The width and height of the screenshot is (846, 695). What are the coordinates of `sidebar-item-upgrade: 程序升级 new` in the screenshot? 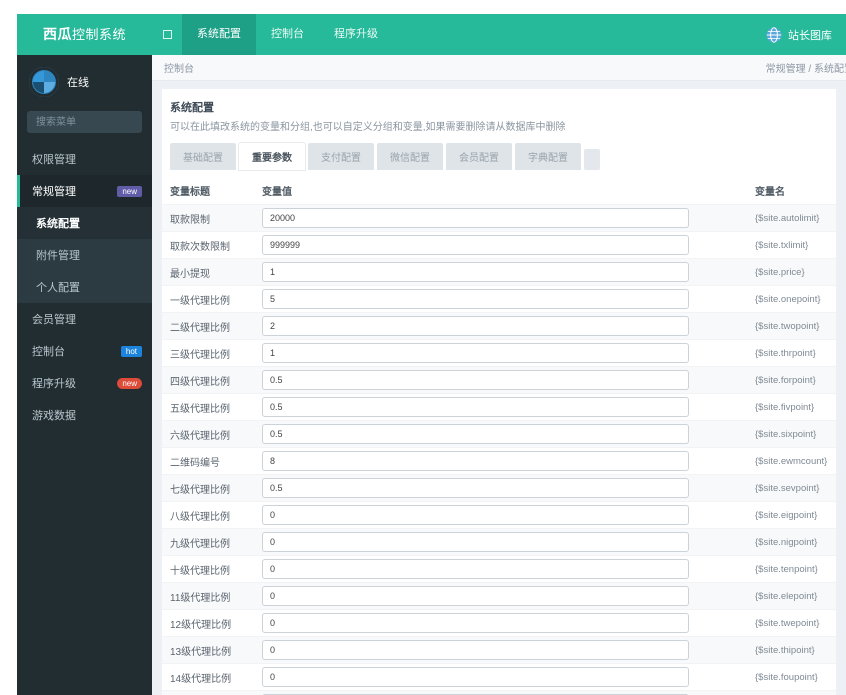 It's located at (84, 383).